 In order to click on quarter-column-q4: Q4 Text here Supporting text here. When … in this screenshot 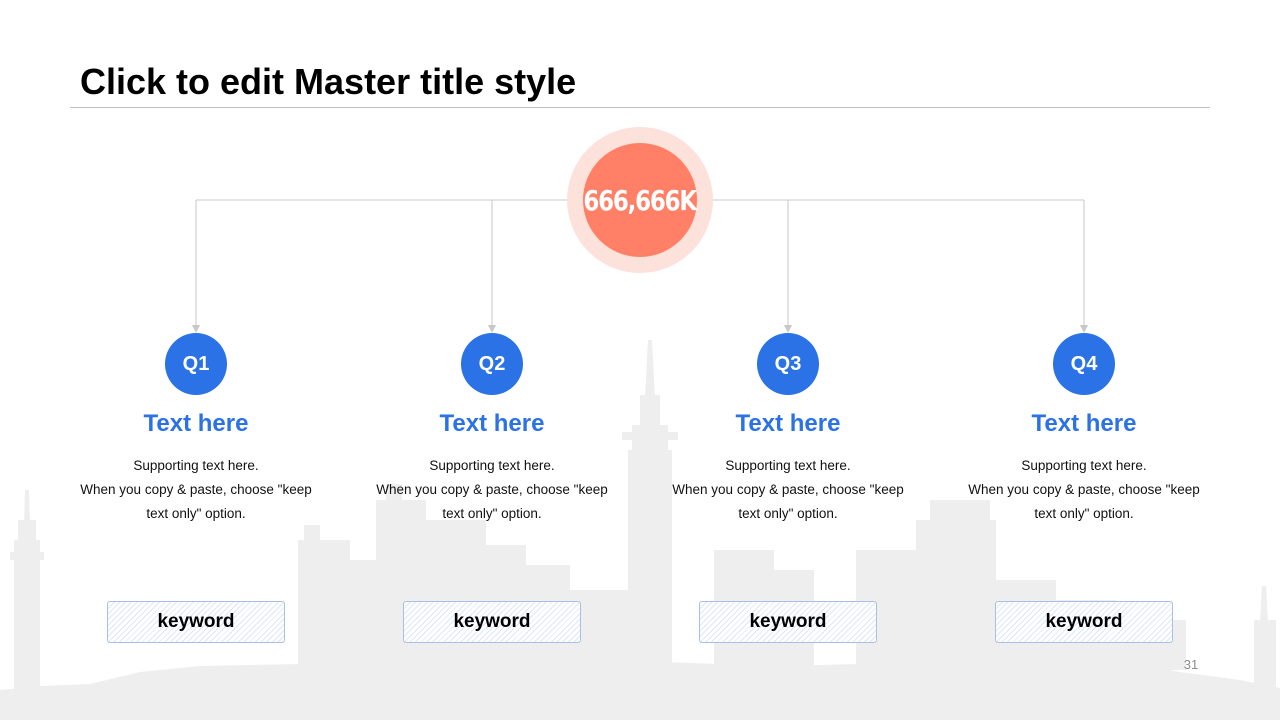, I will do `click(1084, 498)`.